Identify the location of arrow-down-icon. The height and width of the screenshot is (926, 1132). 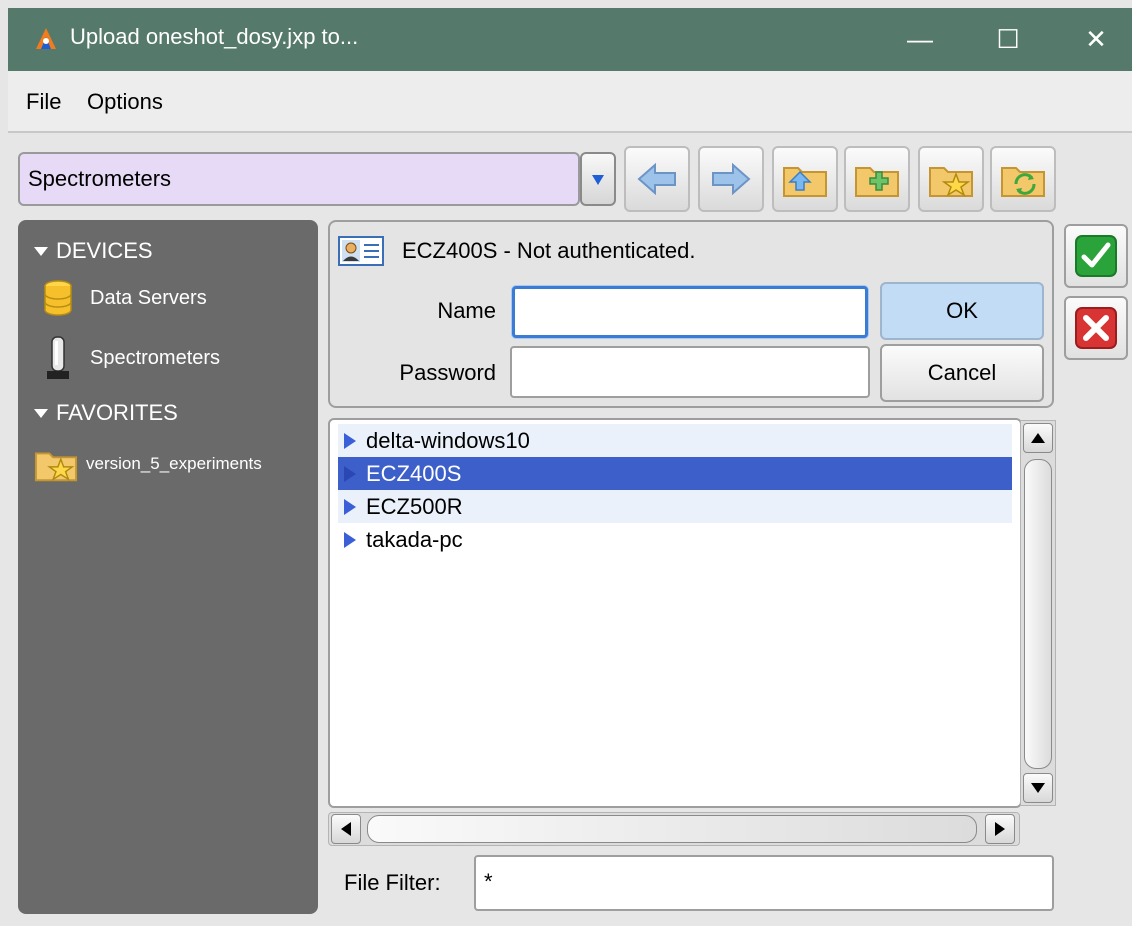
(1038, 788).